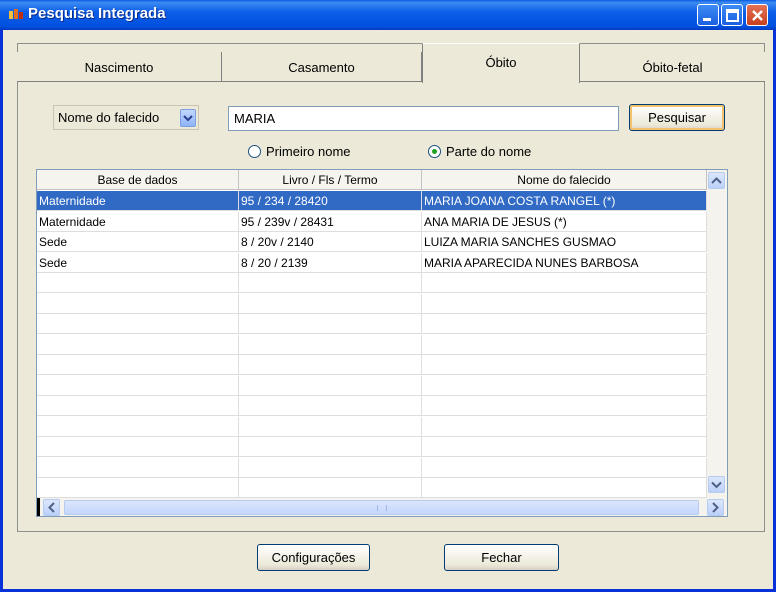 The height and width of the screenshot is (592, 776). Describe the element at coordinates (564, 242) in the screenshot. I see `table-cell: LUIZA MARIA SANCHES GUSMAO` at that location.